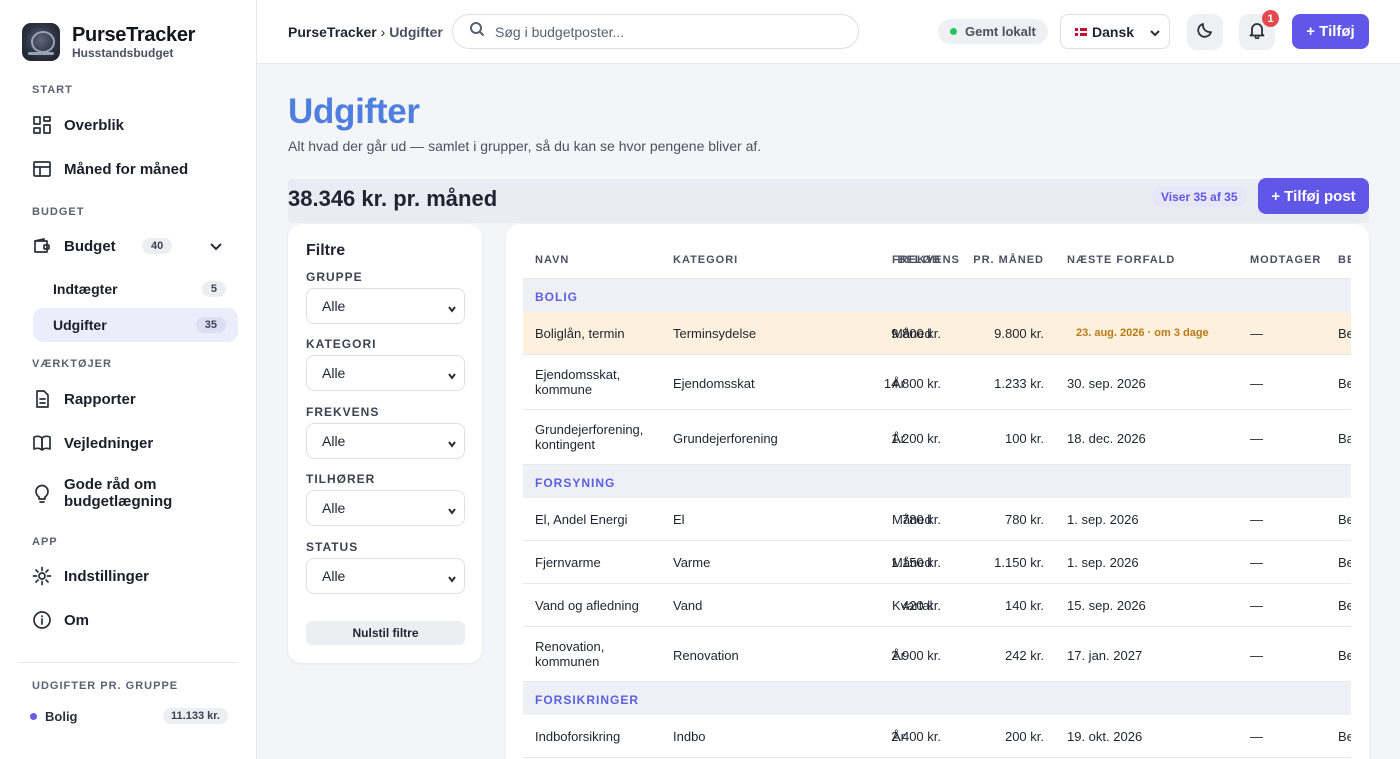  What do you see at coordinates (1024, 655) in the screenshot?
I see `cell-monthly: 242 kr.` at bounding box center [1024, 655].